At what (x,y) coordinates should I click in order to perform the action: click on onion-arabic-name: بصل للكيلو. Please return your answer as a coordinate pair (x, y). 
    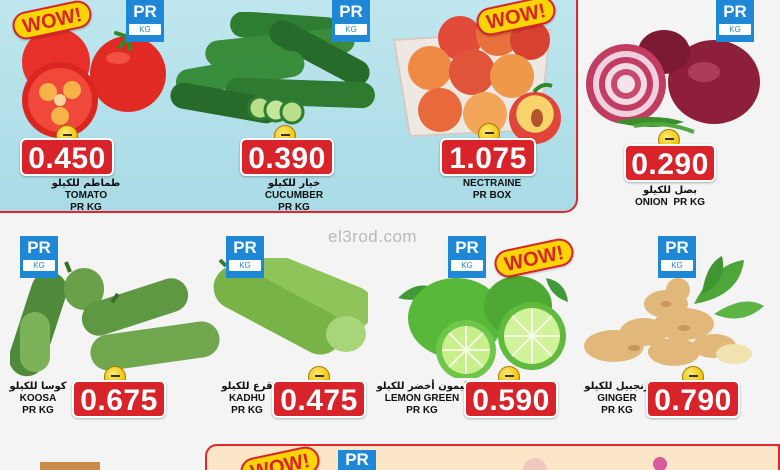
    Looking at the image, I should click on (670, 190).